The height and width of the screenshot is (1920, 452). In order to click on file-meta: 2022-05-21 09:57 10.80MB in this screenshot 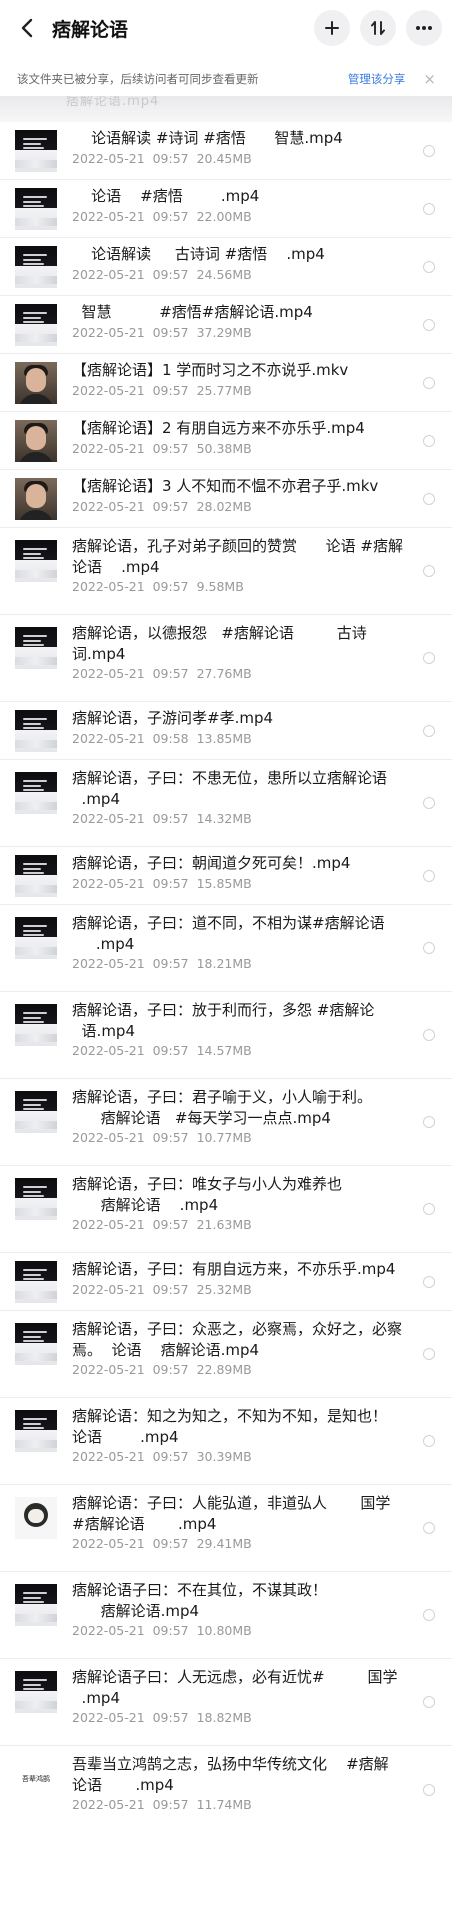, I will do `click(162, 1630)`.